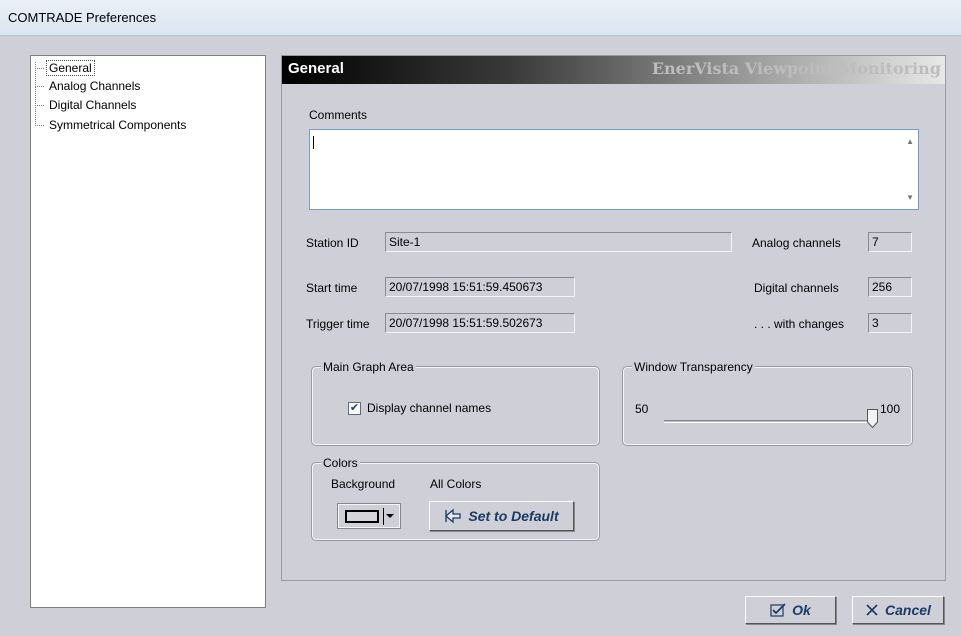  Describe the element at coordinates (513, 516) in the screenshot. I see `set-to-default-label: Set to Default` at that location.